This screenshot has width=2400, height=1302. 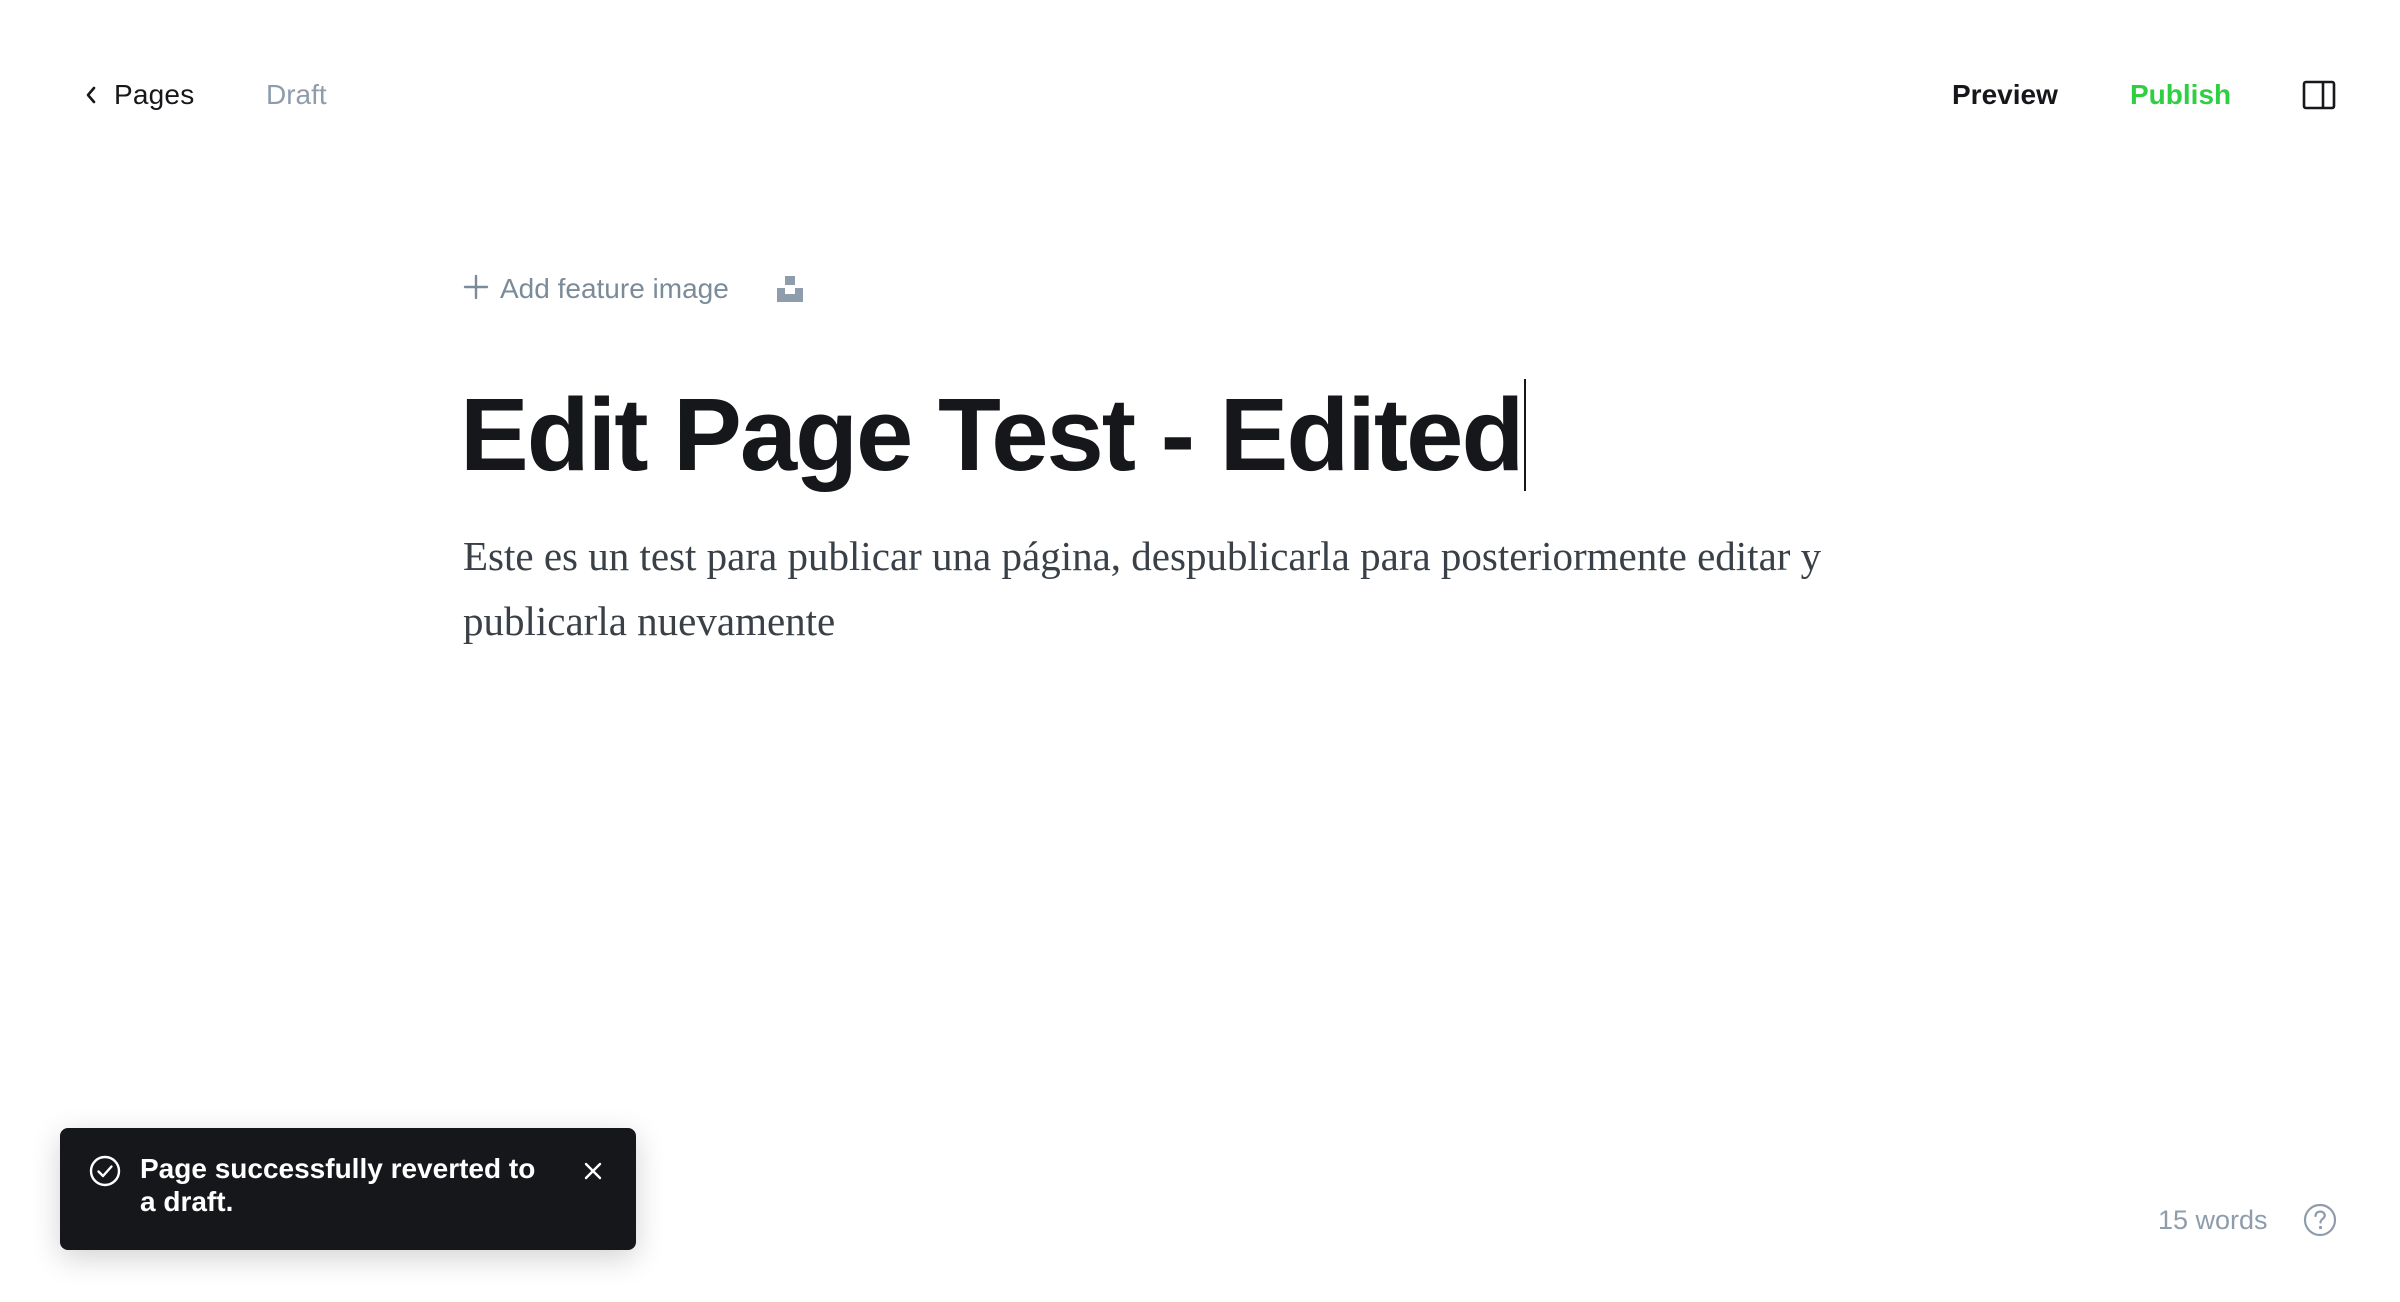 What do you see at coordinates (614, 288) in the screenshot?
I see `add-feature-image-label: Add feature image` at bounding box center [614, 288].